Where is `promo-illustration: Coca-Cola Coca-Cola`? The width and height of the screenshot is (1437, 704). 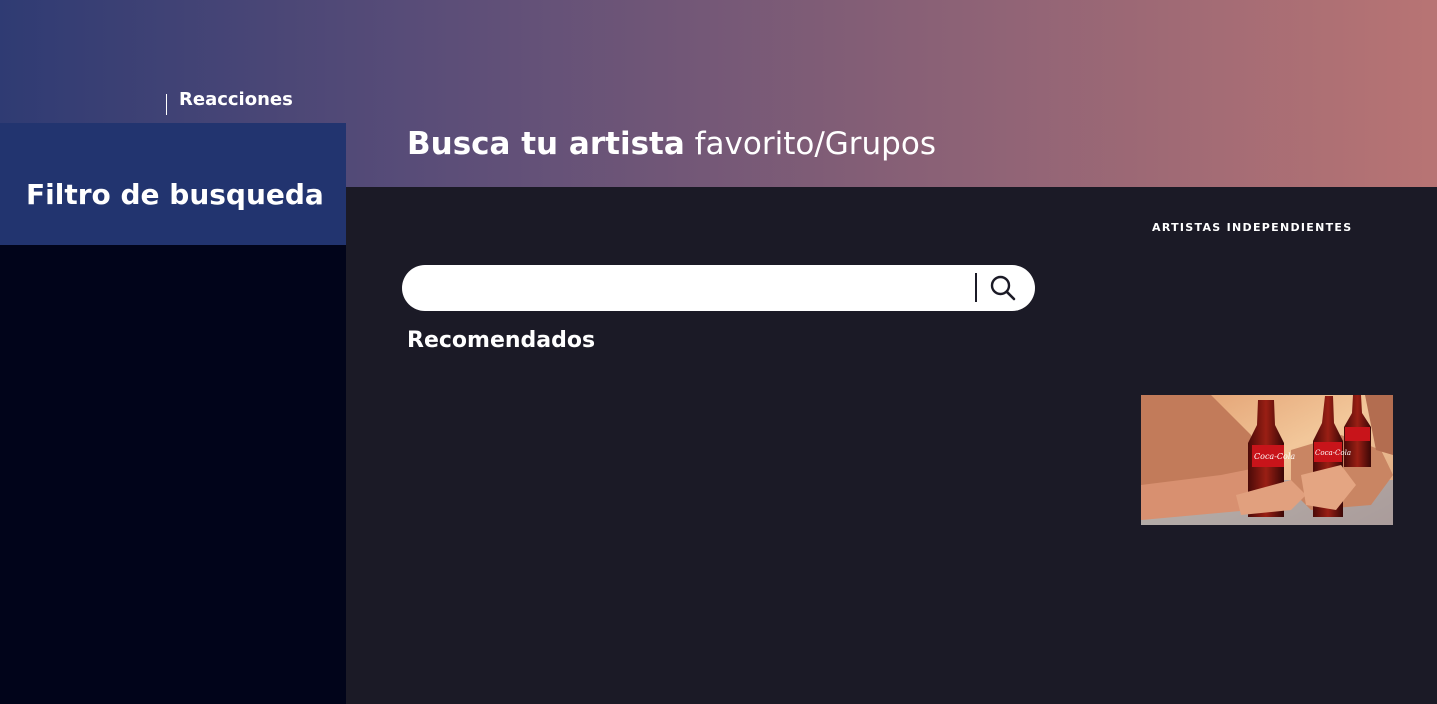
promo-illustration: Coca-Cola Coca-Cola is located at coordinates (1267, 460).